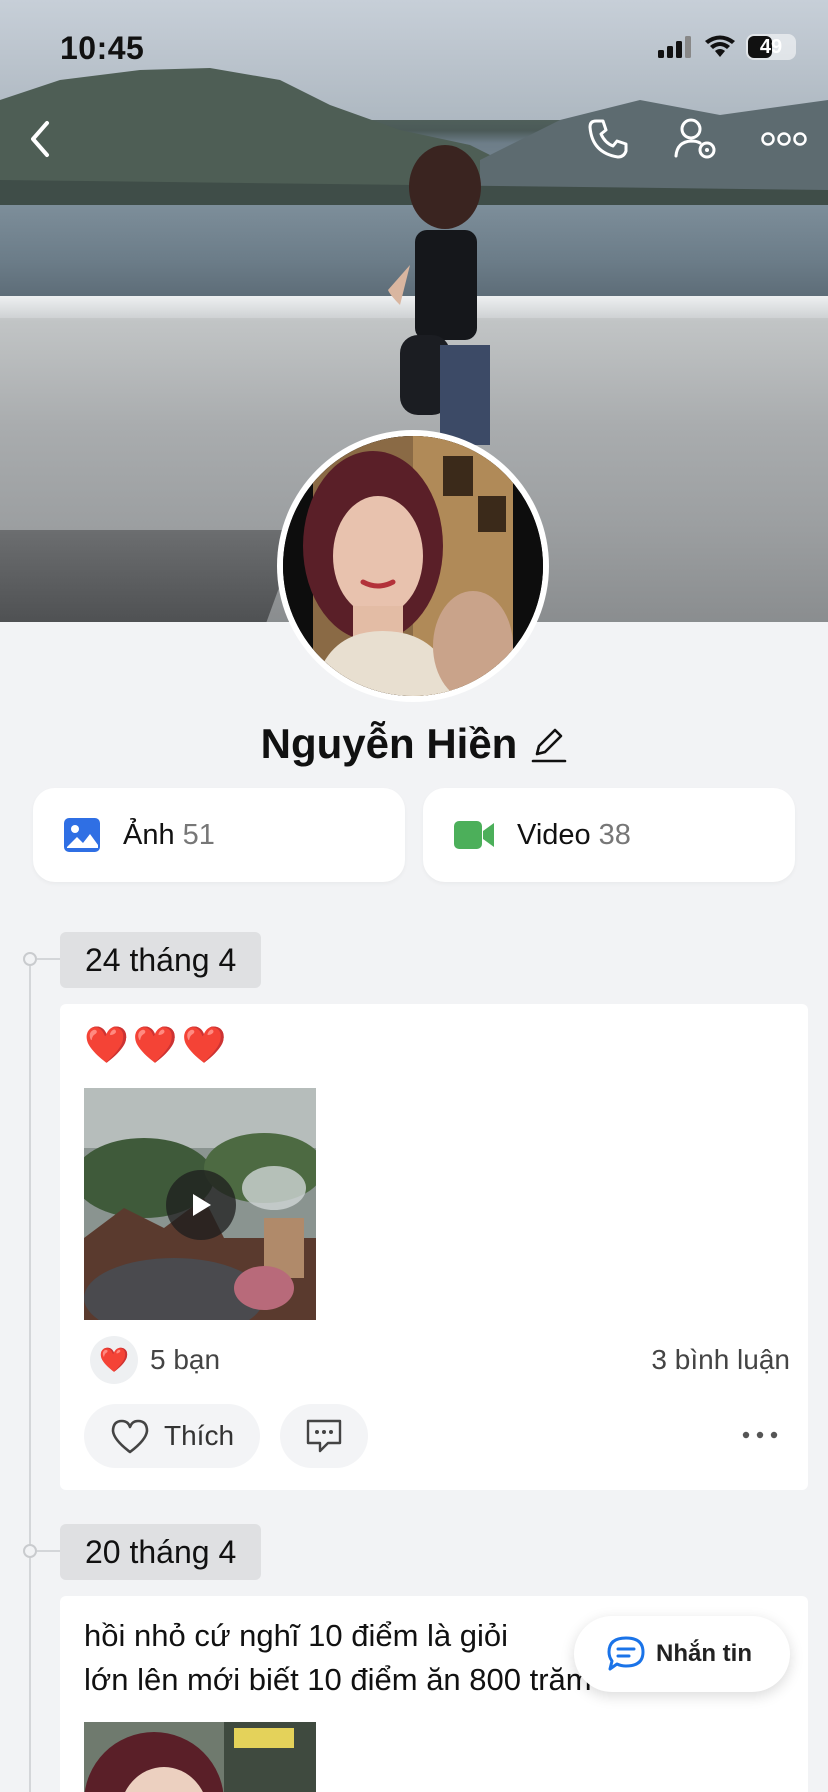 The width and height of the screenshot is (828, 1792). I want to click on post-more-button, so click(760, 1436).